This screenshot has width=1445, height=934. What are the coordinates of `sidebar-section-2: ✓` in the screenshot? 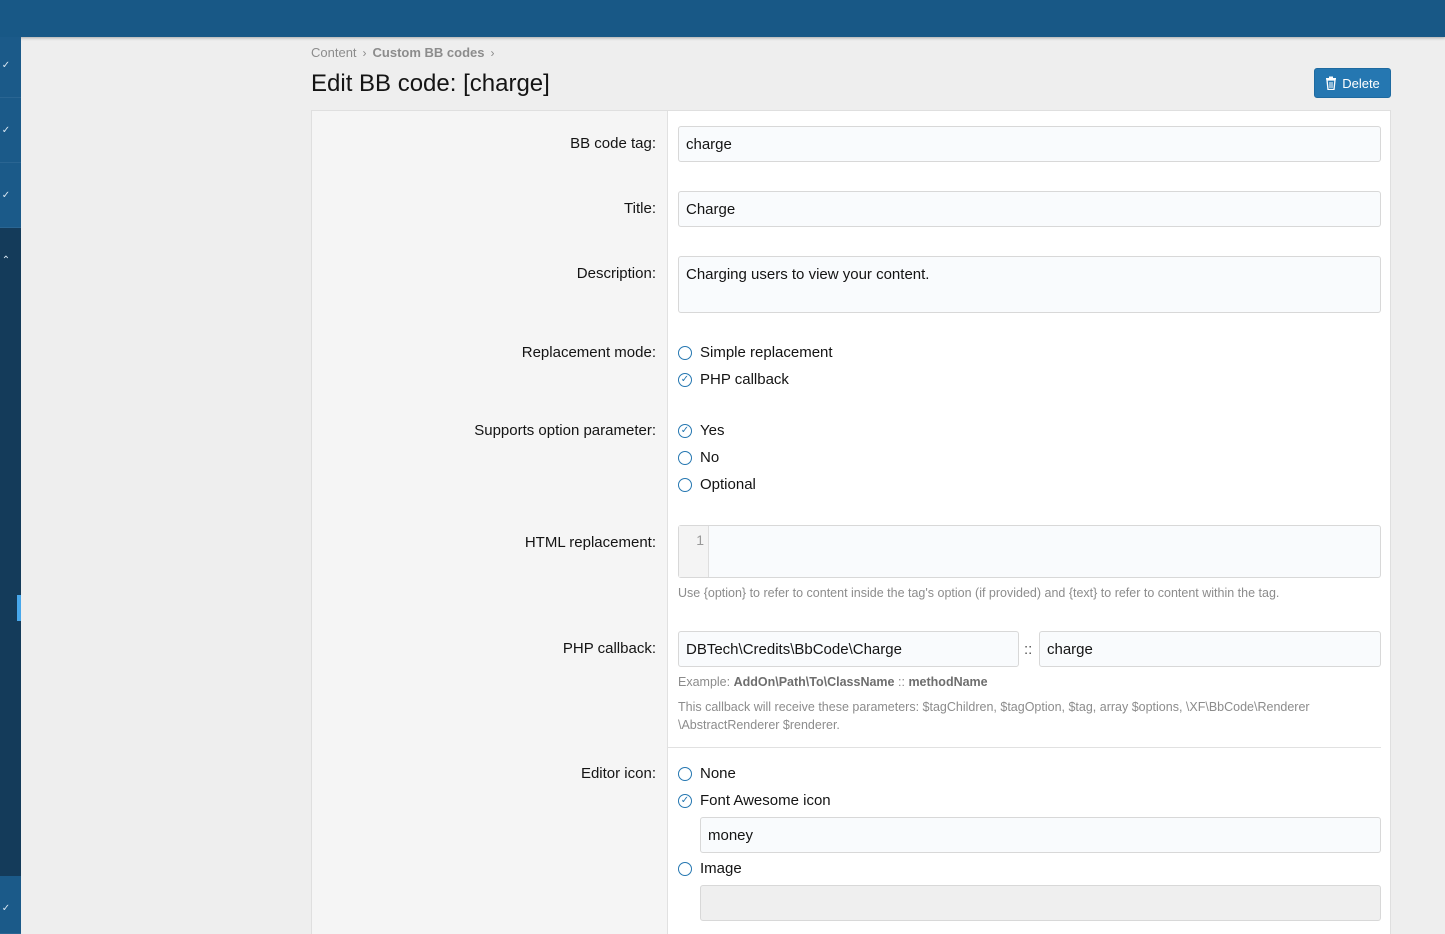 It's located at (10, 130).